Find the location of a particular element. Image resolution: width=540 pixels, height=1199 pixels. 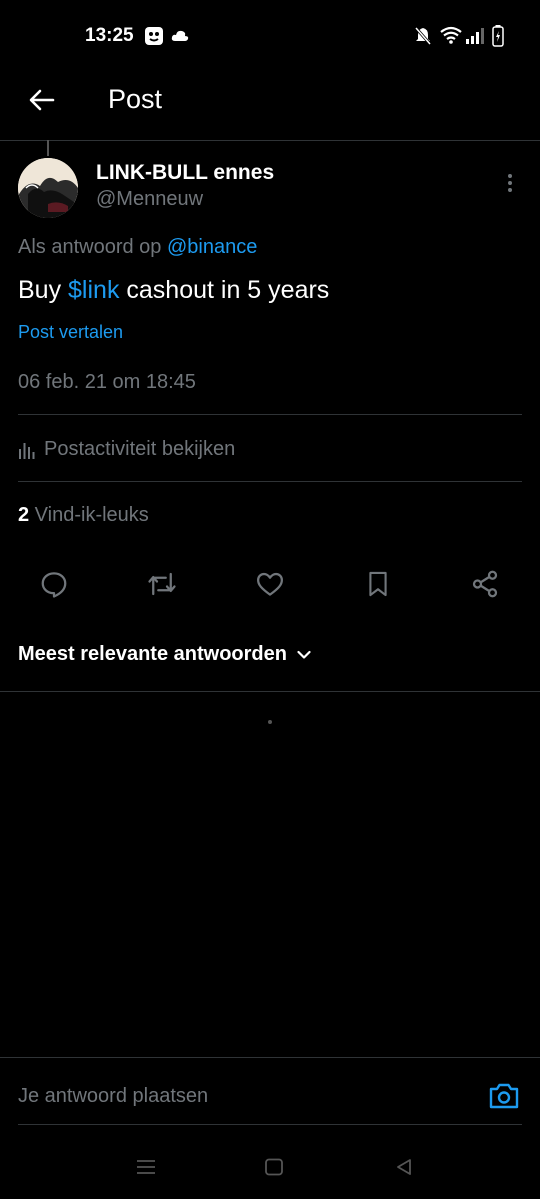

app-notification-icon is located at coordinates (154, 38).